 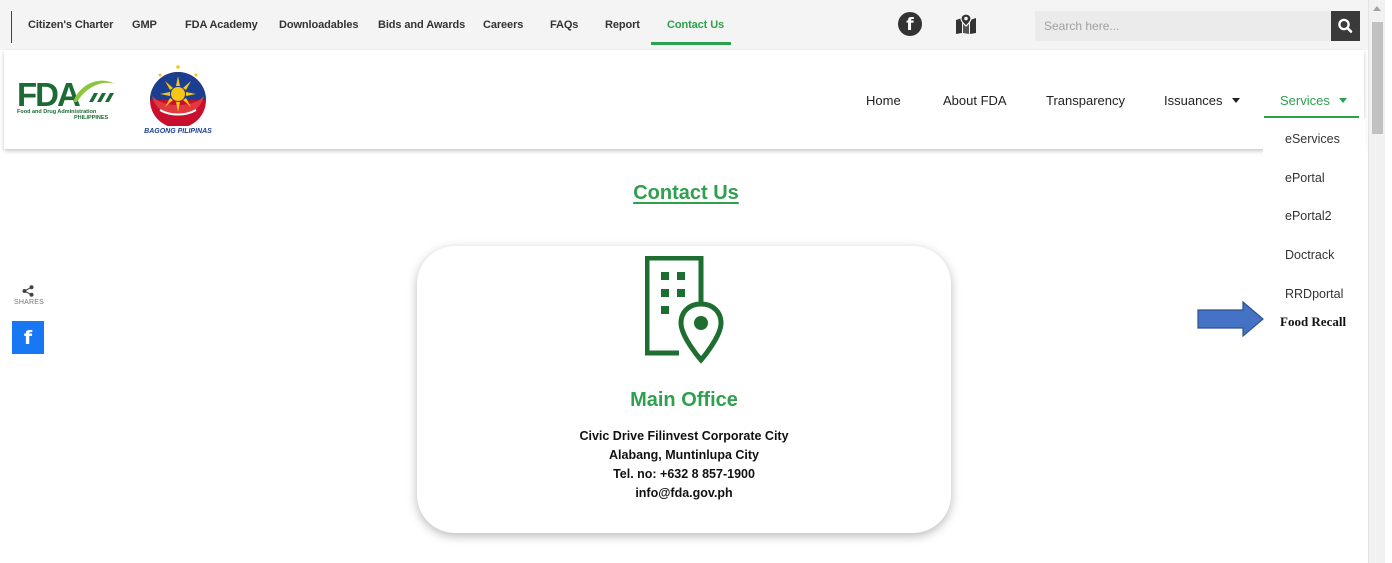 I want to click on dropdown-item-food-recall: Food Recall, so click(x=1313, y=322).